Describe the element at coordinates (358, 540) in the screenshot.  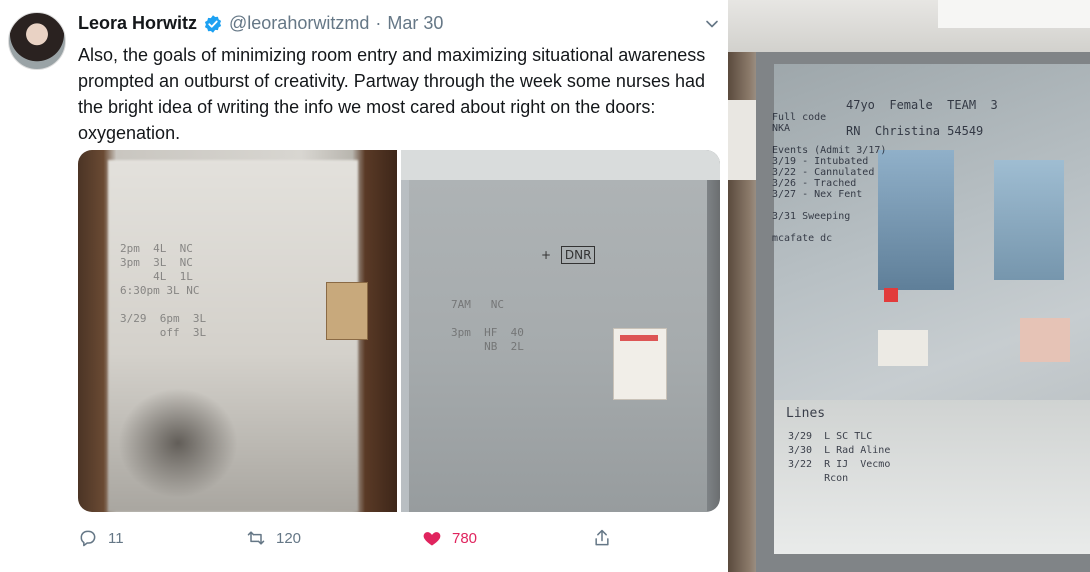
I see `tweet-actions: 11 120 780` at that location.